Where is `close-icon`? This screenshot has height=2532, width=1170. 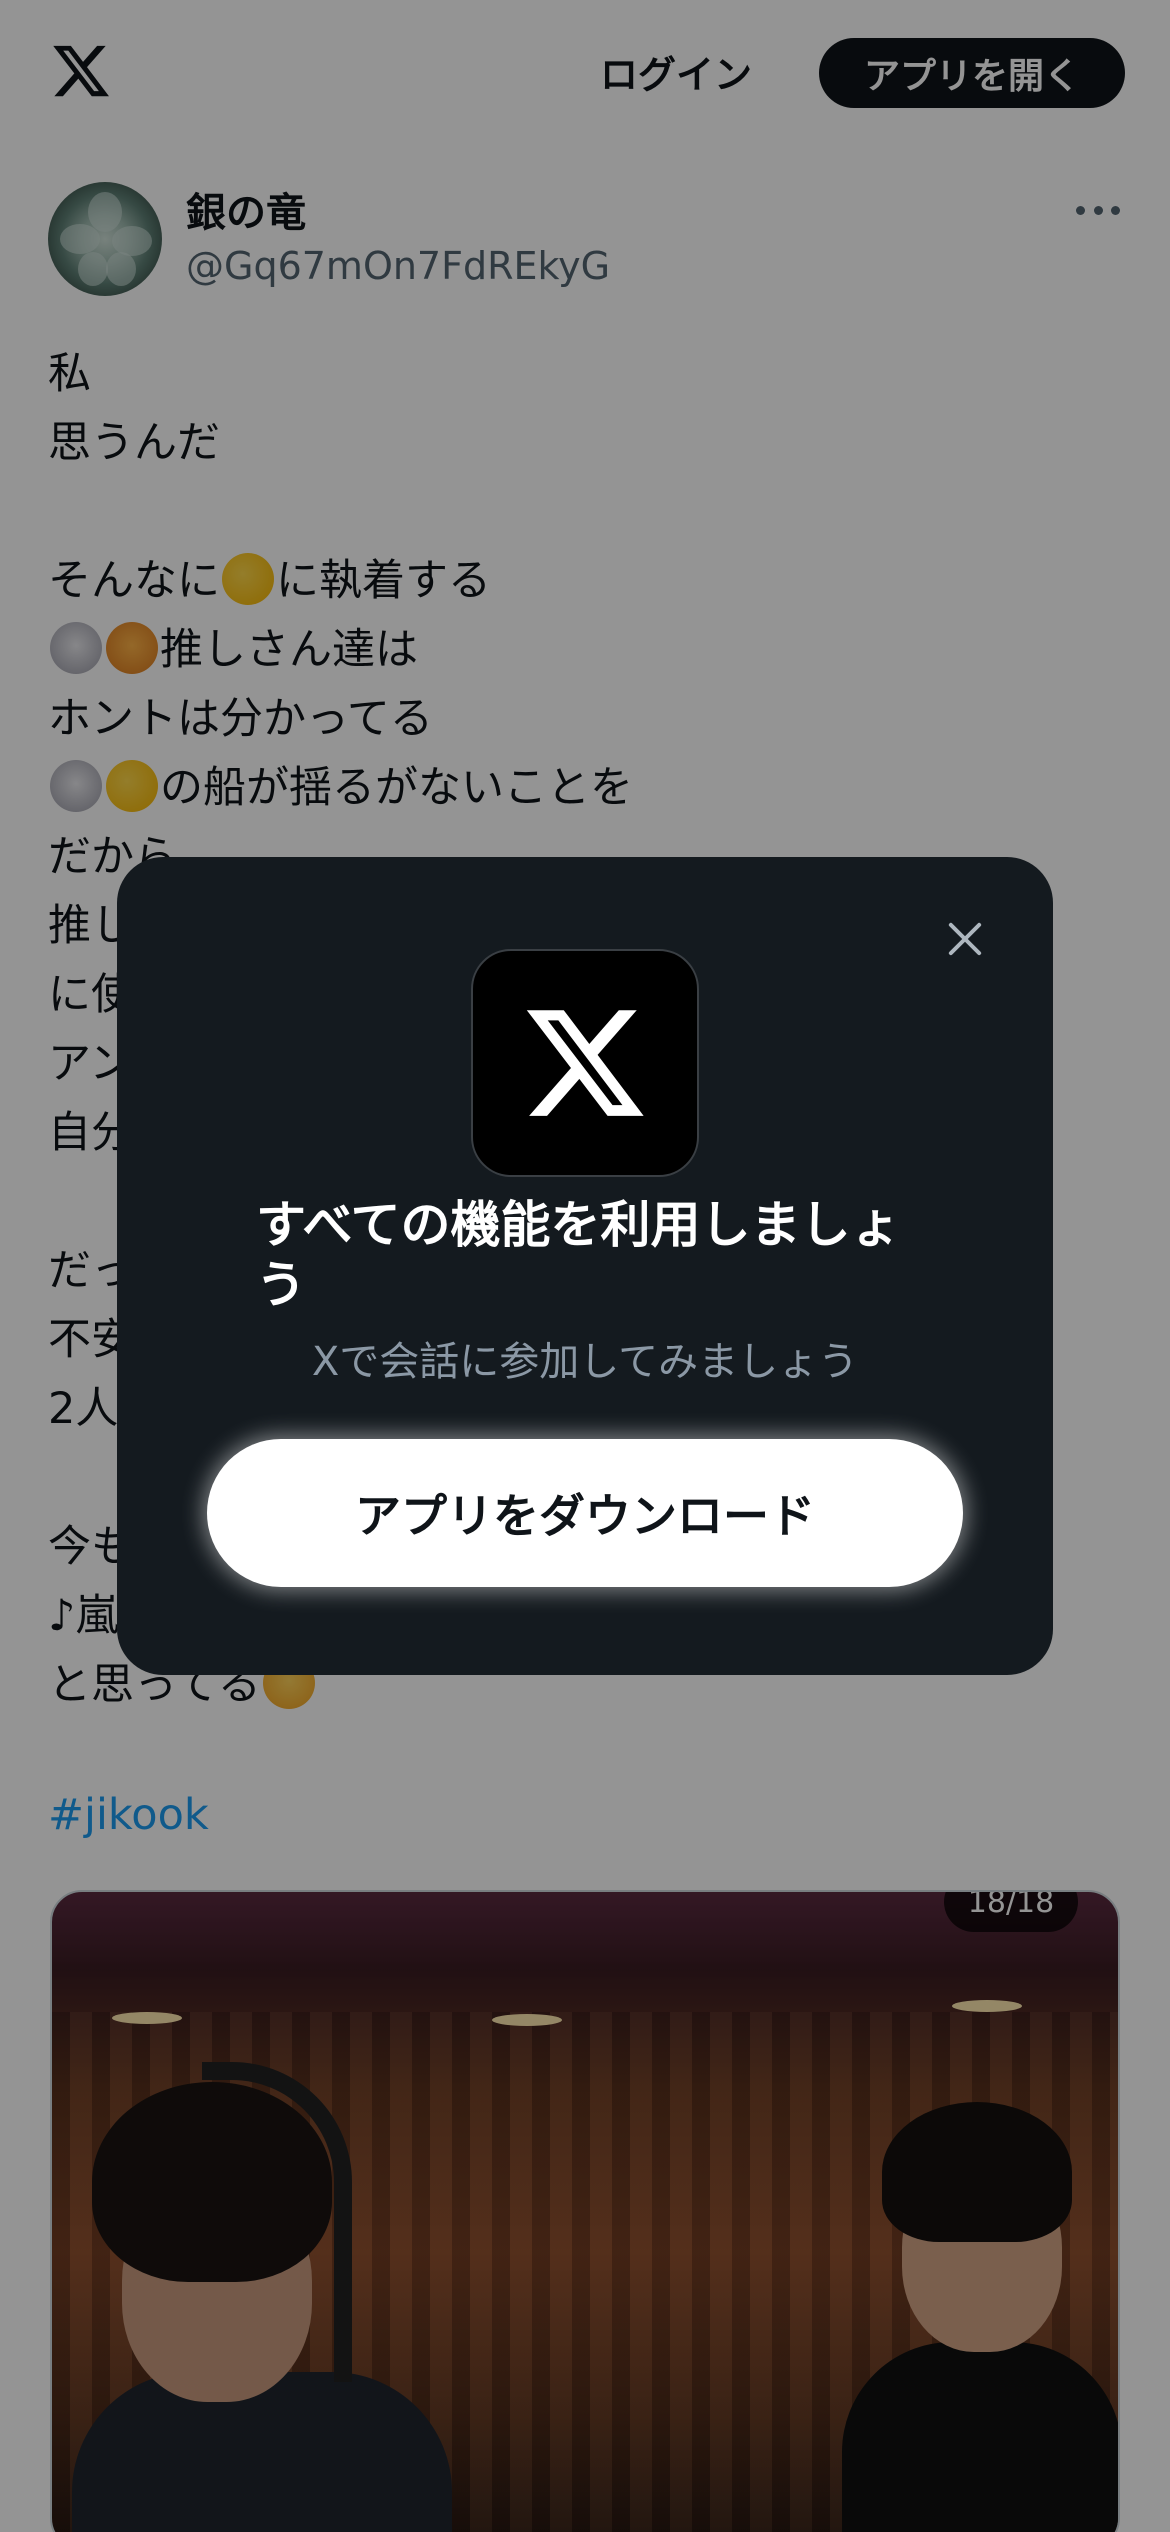 close-icon is located at coordinates (965, 939).